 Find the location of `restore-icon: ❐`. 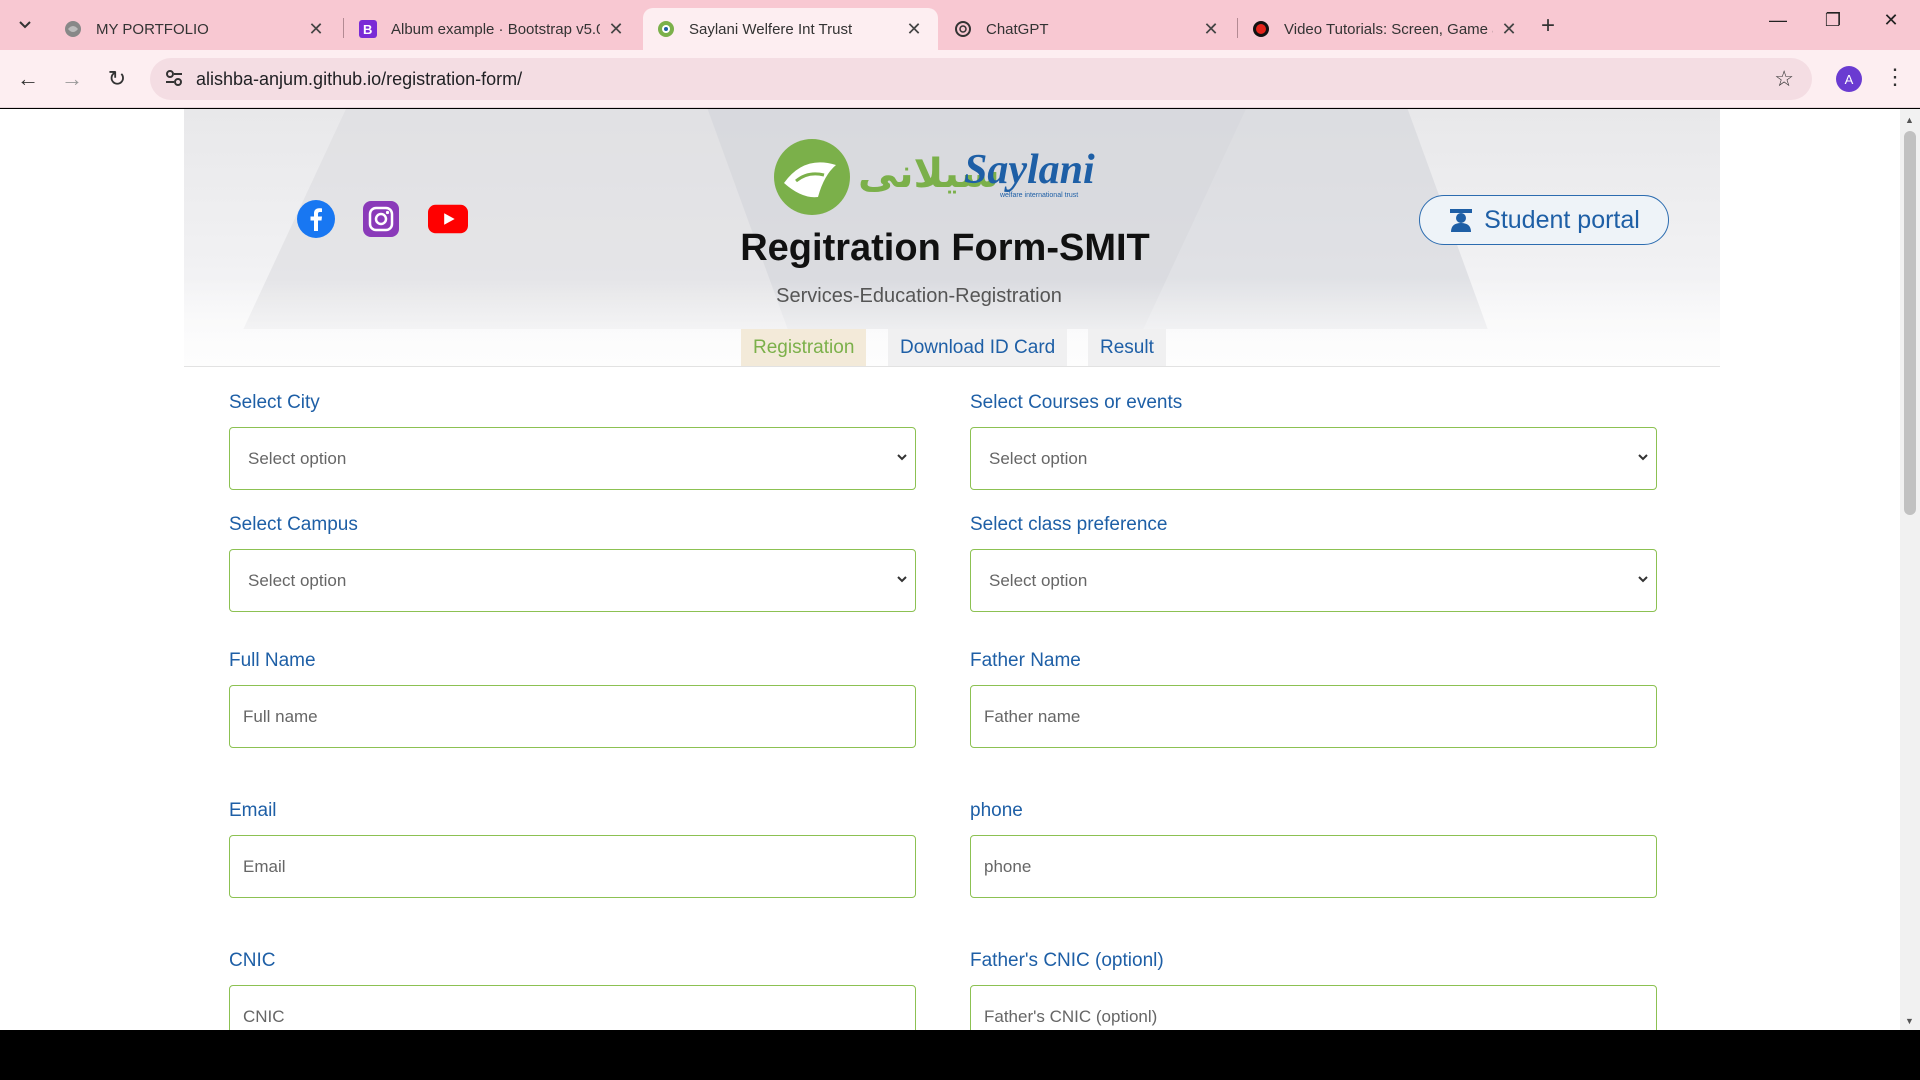

restore-icon: ❐ is located at coordinates (1833, 20).